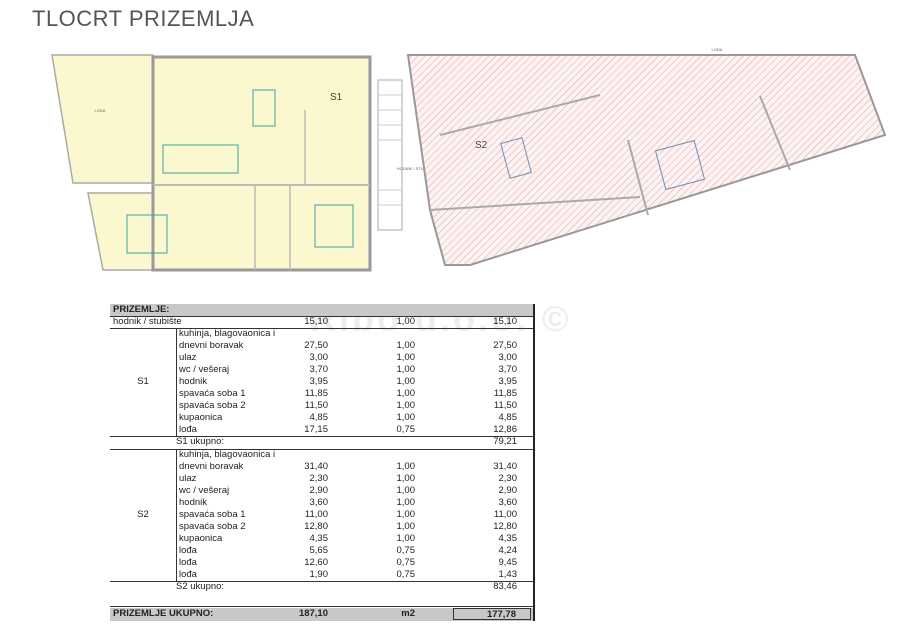 The image size is (919, 641). Describe the element at coordinates (163, 613) in the screenshot. I see `grand-total-label: PRIZEMLJE UKUPNO:` at that location.